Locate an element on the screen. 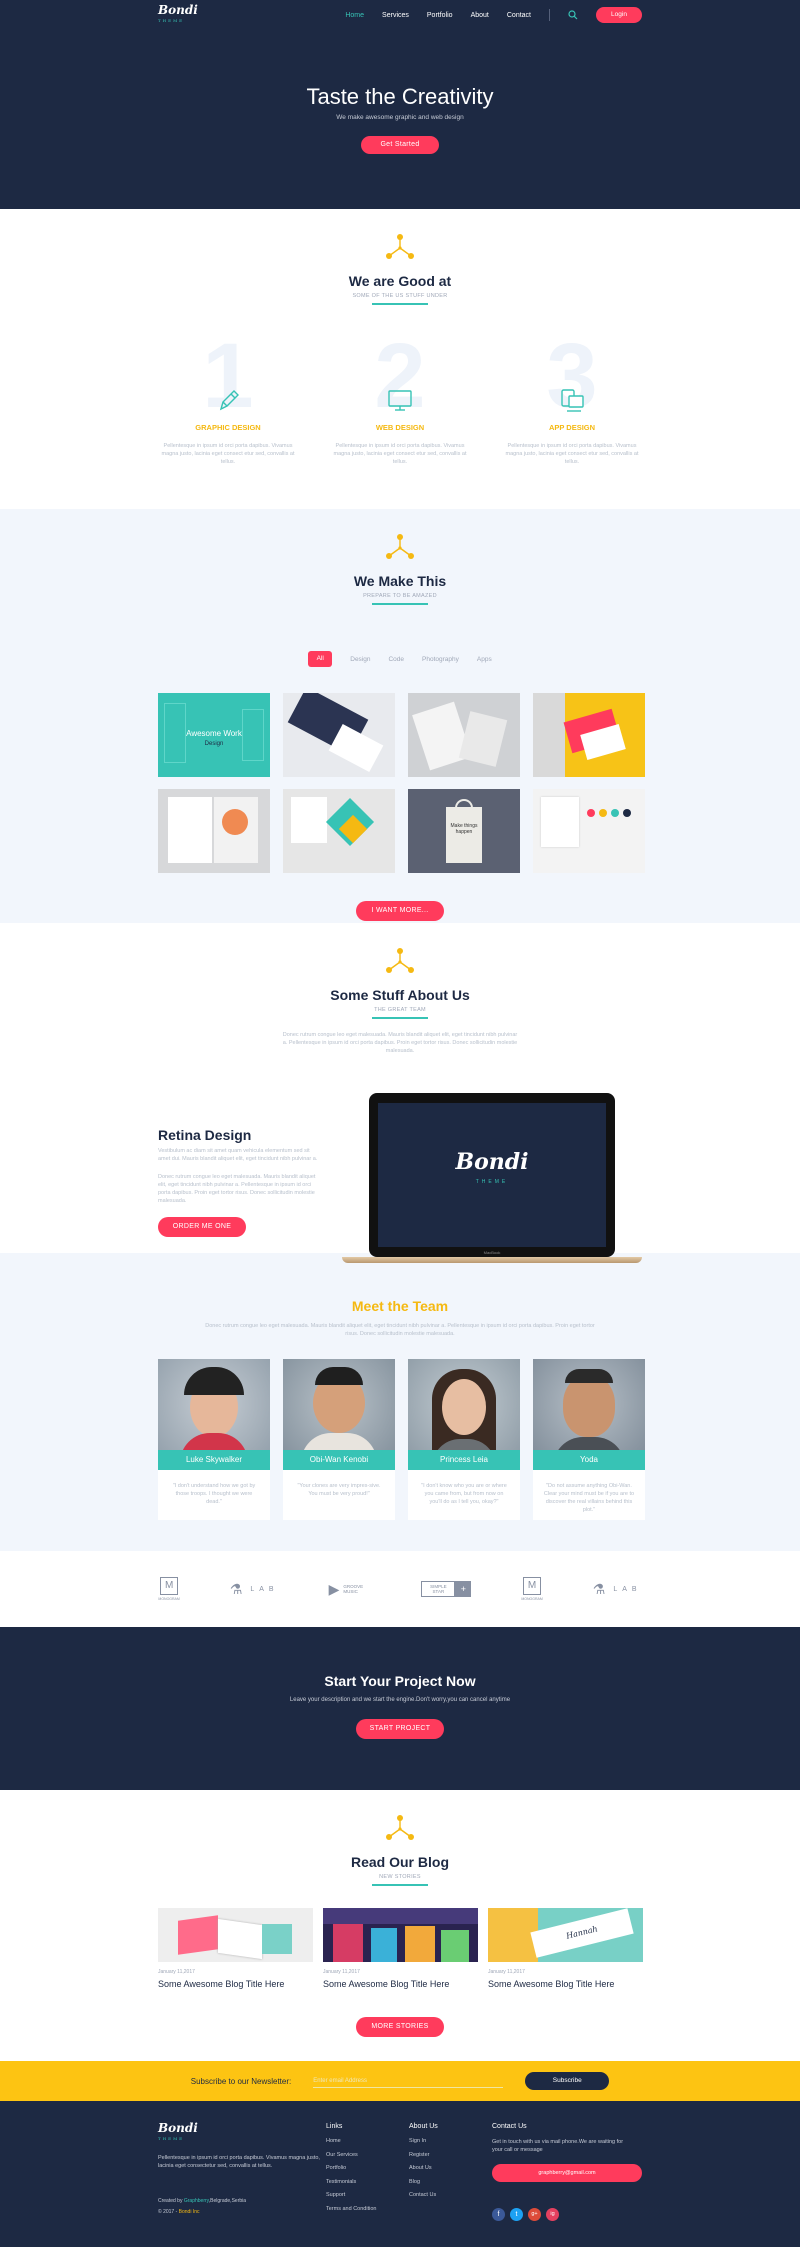 Image resolution: width=800 pixels, height=2247 pixels. search-icon is located at coordinates (573, 15).